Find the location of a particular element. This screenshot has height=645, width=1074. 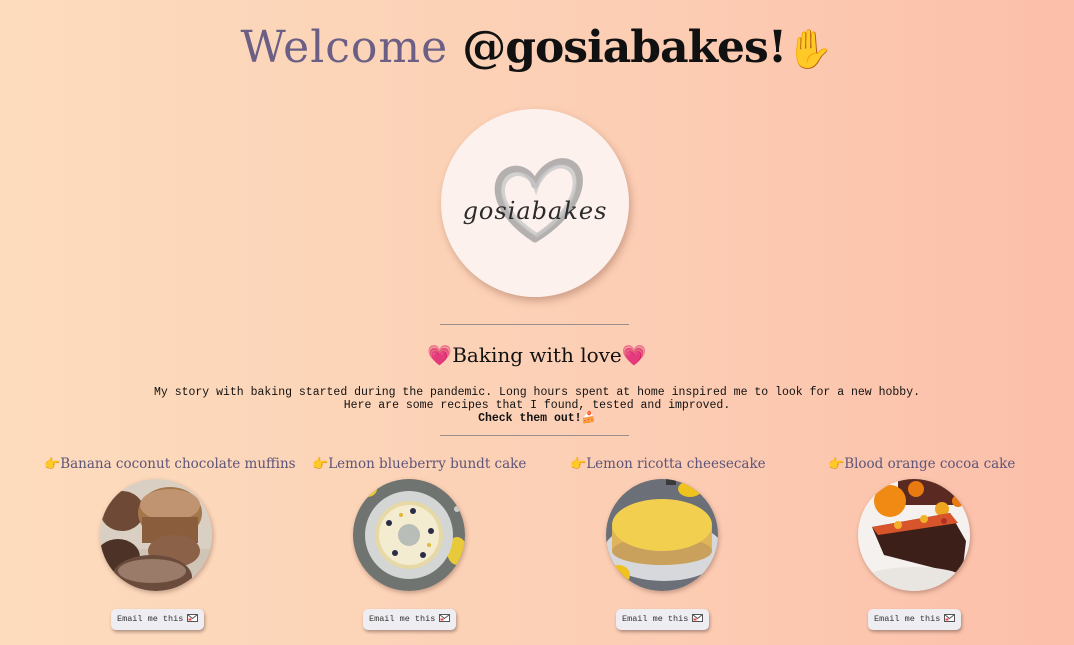

recipe-title: 👉Blood orange cocoa cake is located at coordinates (921, 464).